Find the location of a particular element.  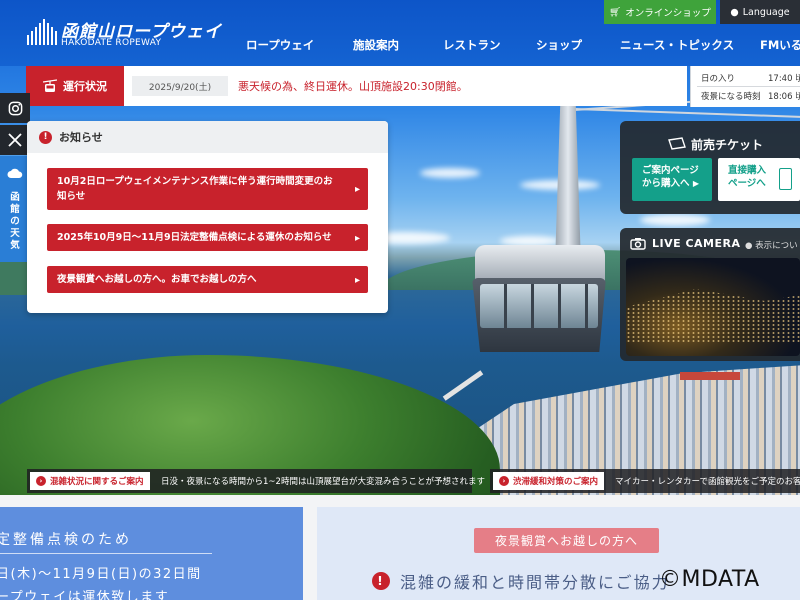

live-camera-note-label: 表示につい is located at coordinates (776, 246).